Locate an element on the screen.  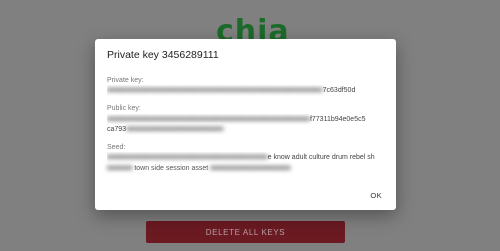
public-key-label: Public key: is located at coordinates (124, 108).